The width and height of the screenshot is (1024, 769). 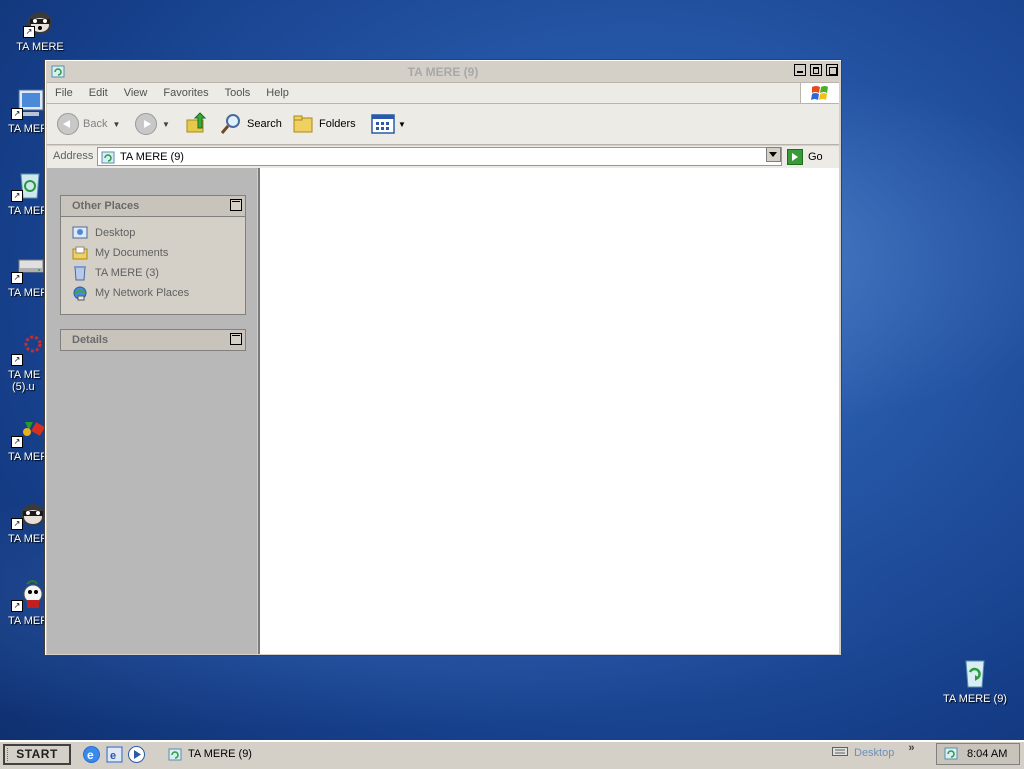 I want to click on link-label: My Documents, so click(x=132, y=253).